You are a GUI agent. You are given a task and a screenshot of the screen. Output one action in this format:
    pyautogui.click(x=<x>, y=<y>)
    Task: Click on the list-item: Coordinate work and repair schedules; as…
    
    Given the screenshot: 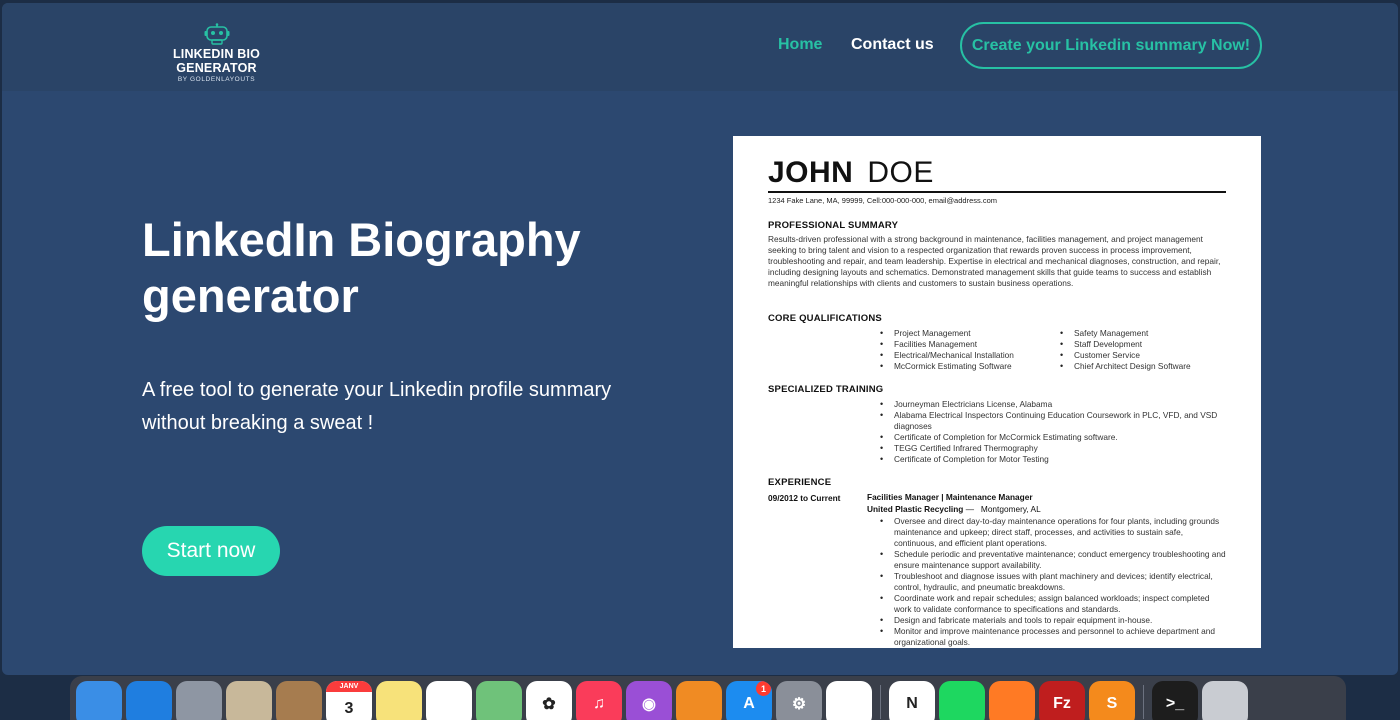 What is the action you would take?
    pyautogui.click(x=1052, y=604)
    